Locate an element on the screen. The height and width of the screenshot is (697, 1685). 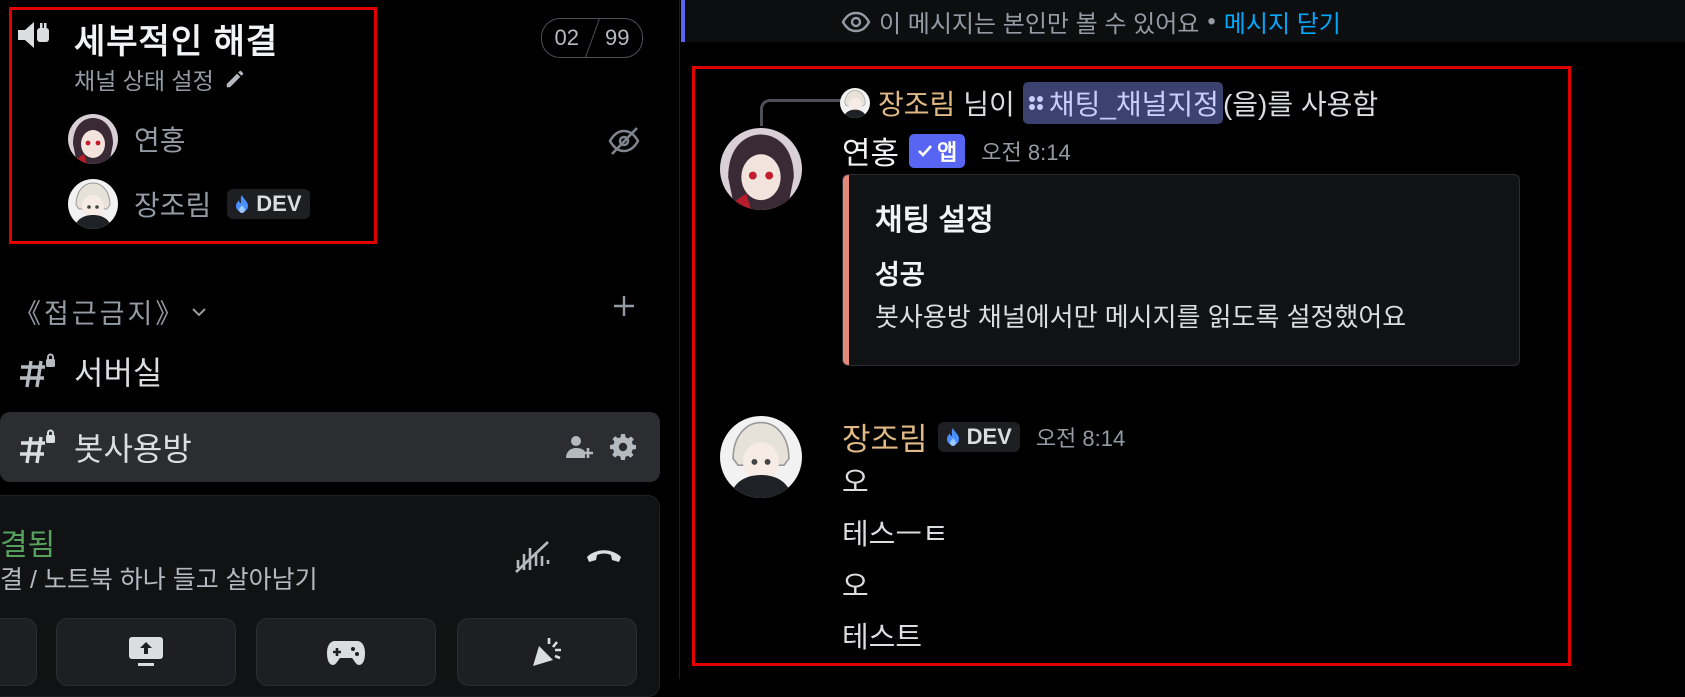
user-limit-counter: 02 99 is located at coordinates (592, 38).